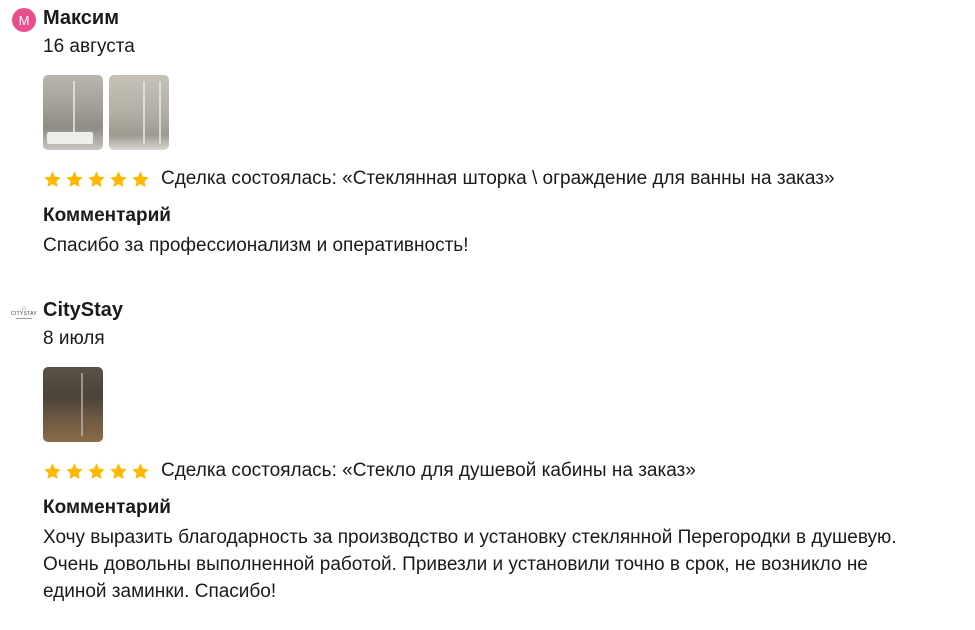 The image size is (975, 630). What do you see at coordinates (24, 20) in the screenshot?
I see `user-avatar: М` at bounding box center [24, 20].